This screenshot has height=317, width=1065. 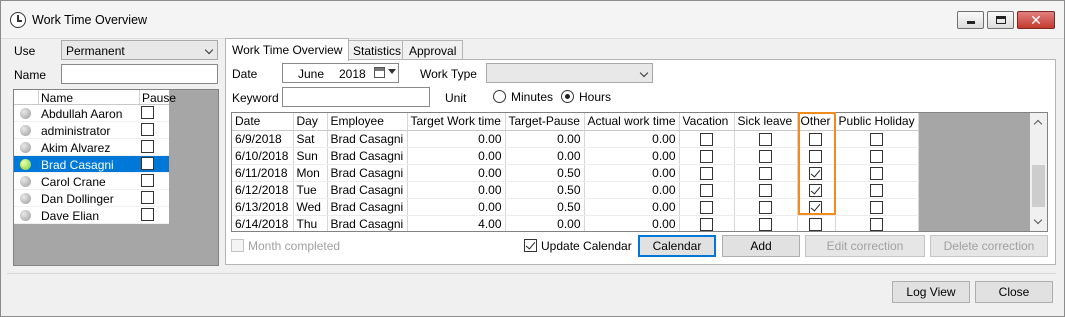 I want to click on chevron-down-icon, so click(x=392, y=71).